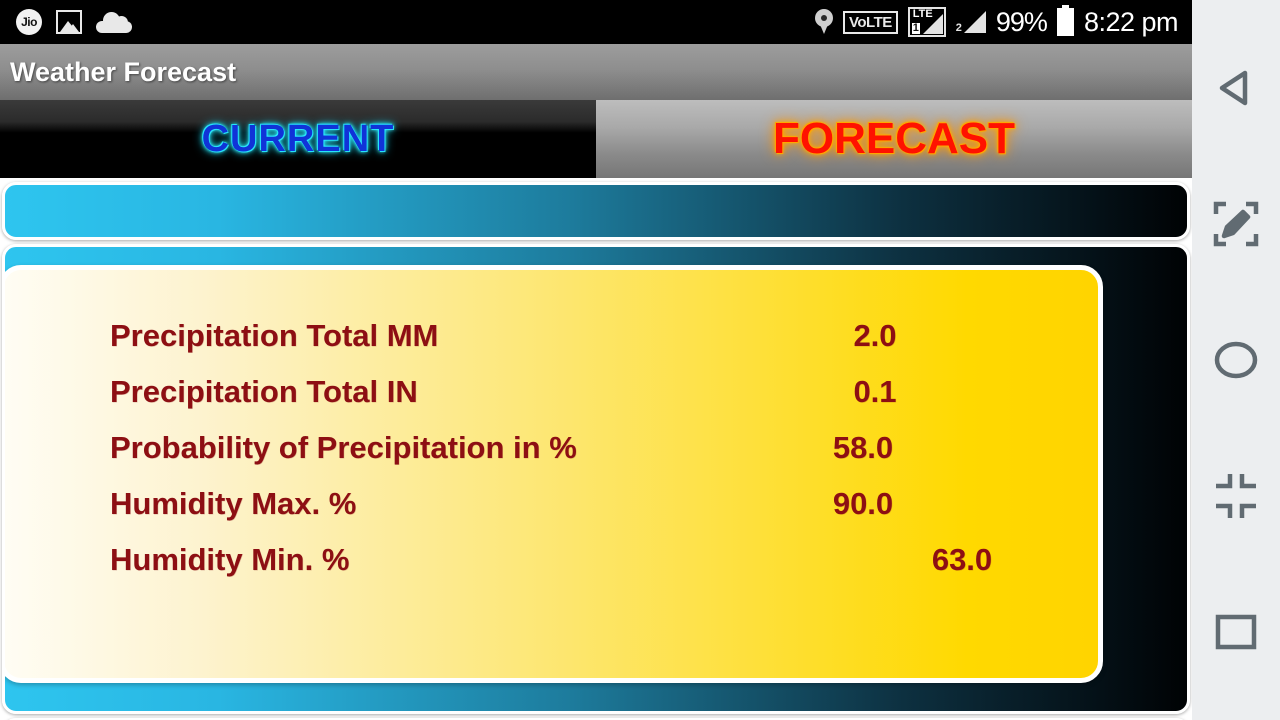 The width and height of the screenshot is (1280, 720). I want to click on sim2-label: 2, so click(958, 28).